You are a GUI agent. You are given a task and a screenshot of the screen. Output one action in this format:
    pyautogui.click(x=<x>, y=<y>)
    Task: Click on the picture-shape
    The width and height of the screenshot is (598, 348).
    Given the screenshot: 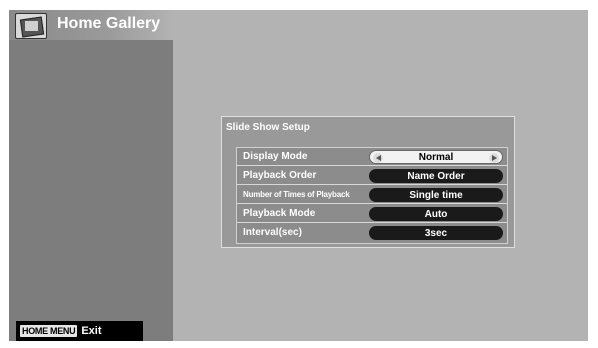 What is the action you would take?
    pyautogui.click(x=31, y=26)
    